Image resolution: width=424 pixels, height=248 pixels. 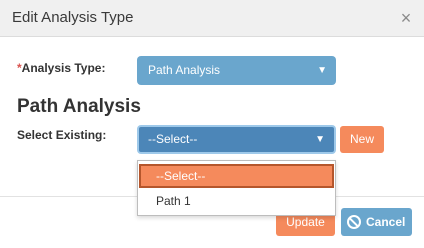 I want to click on analysis-type-label-text: Analysis Type:, so click(x=63, y=68).